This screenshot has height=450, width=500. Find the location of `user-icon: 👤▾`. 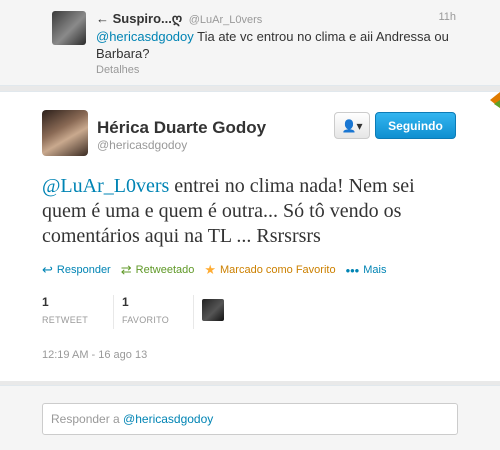

user-icon: 👤▾ is located at coordinates (352, 125).